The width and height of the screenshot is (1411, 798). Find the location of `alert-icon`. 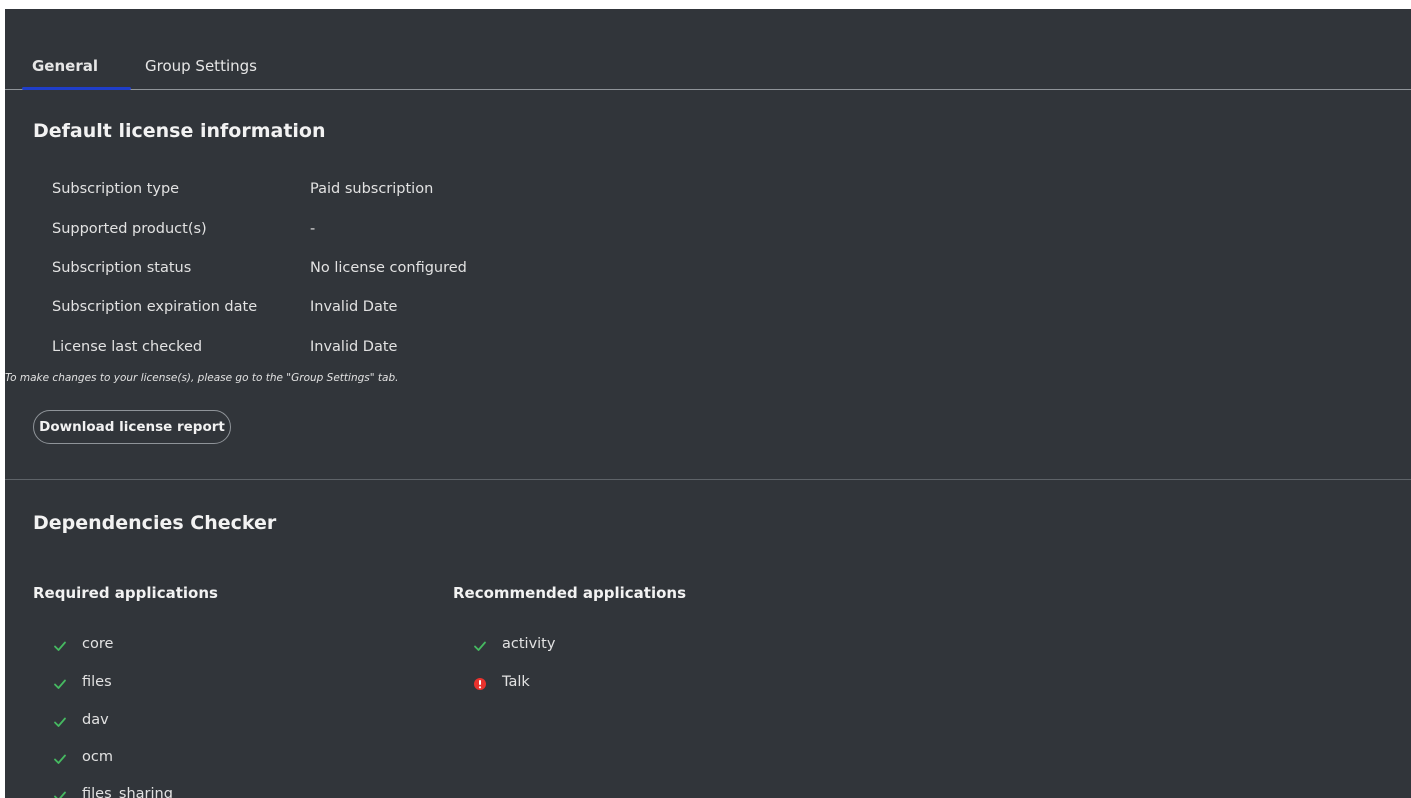

alert-icon is located at coordinates (480, 684).